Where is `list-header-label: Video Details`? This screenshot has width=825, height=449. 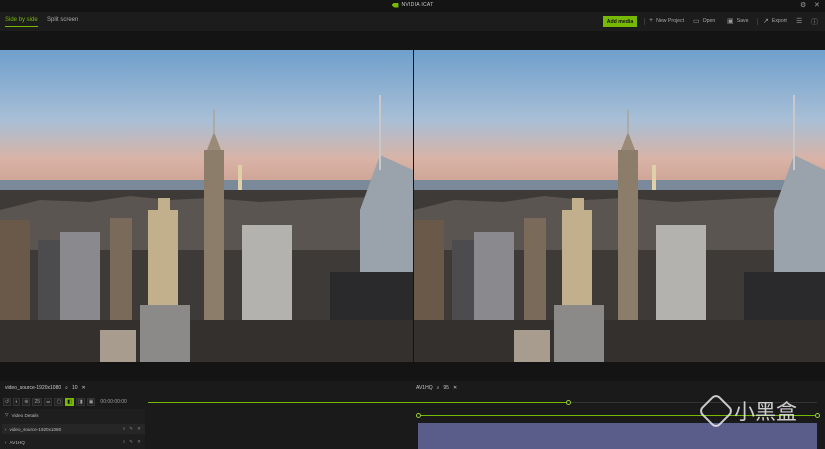 list-header-label: Video Details is located at coordinates (25, 415).